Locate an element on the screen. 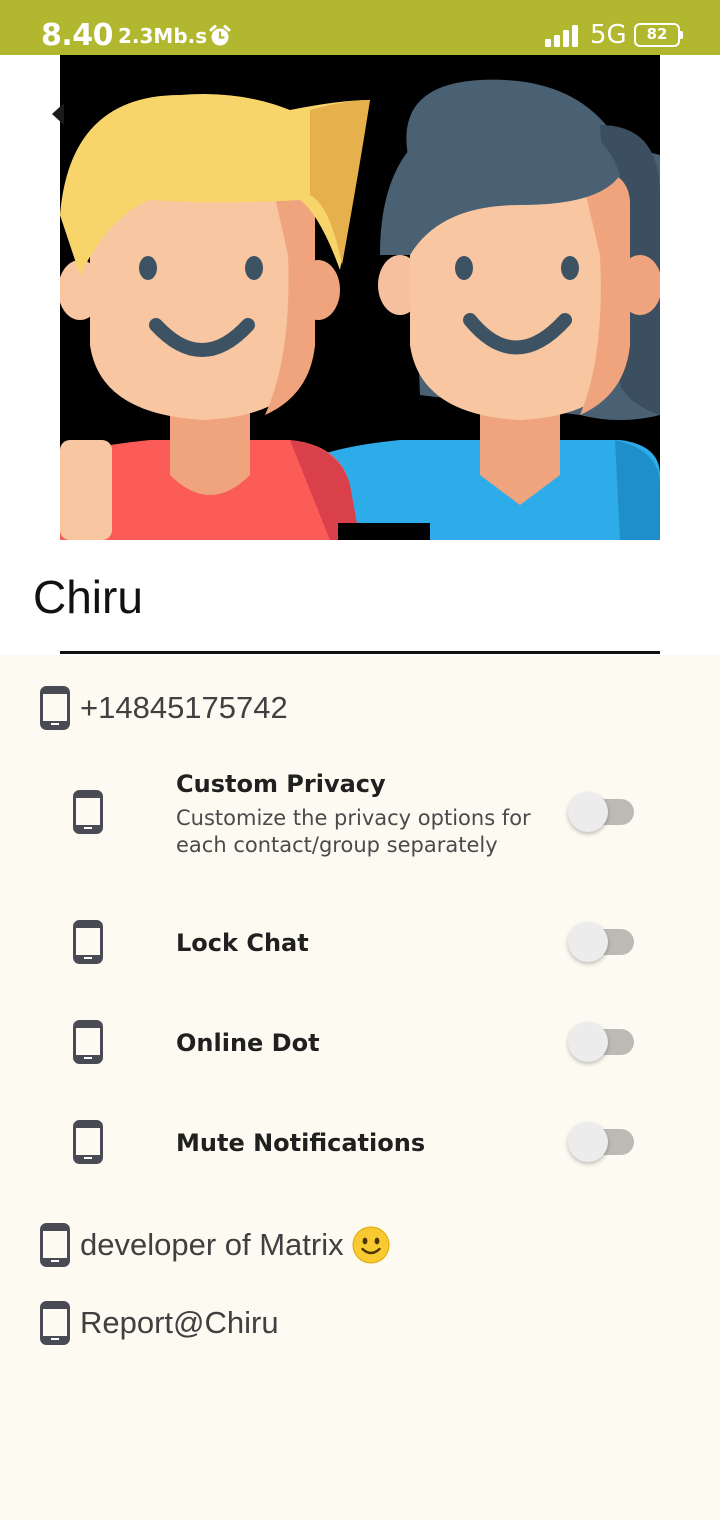  back-arrow-icon is located at coordinates (58, 114).